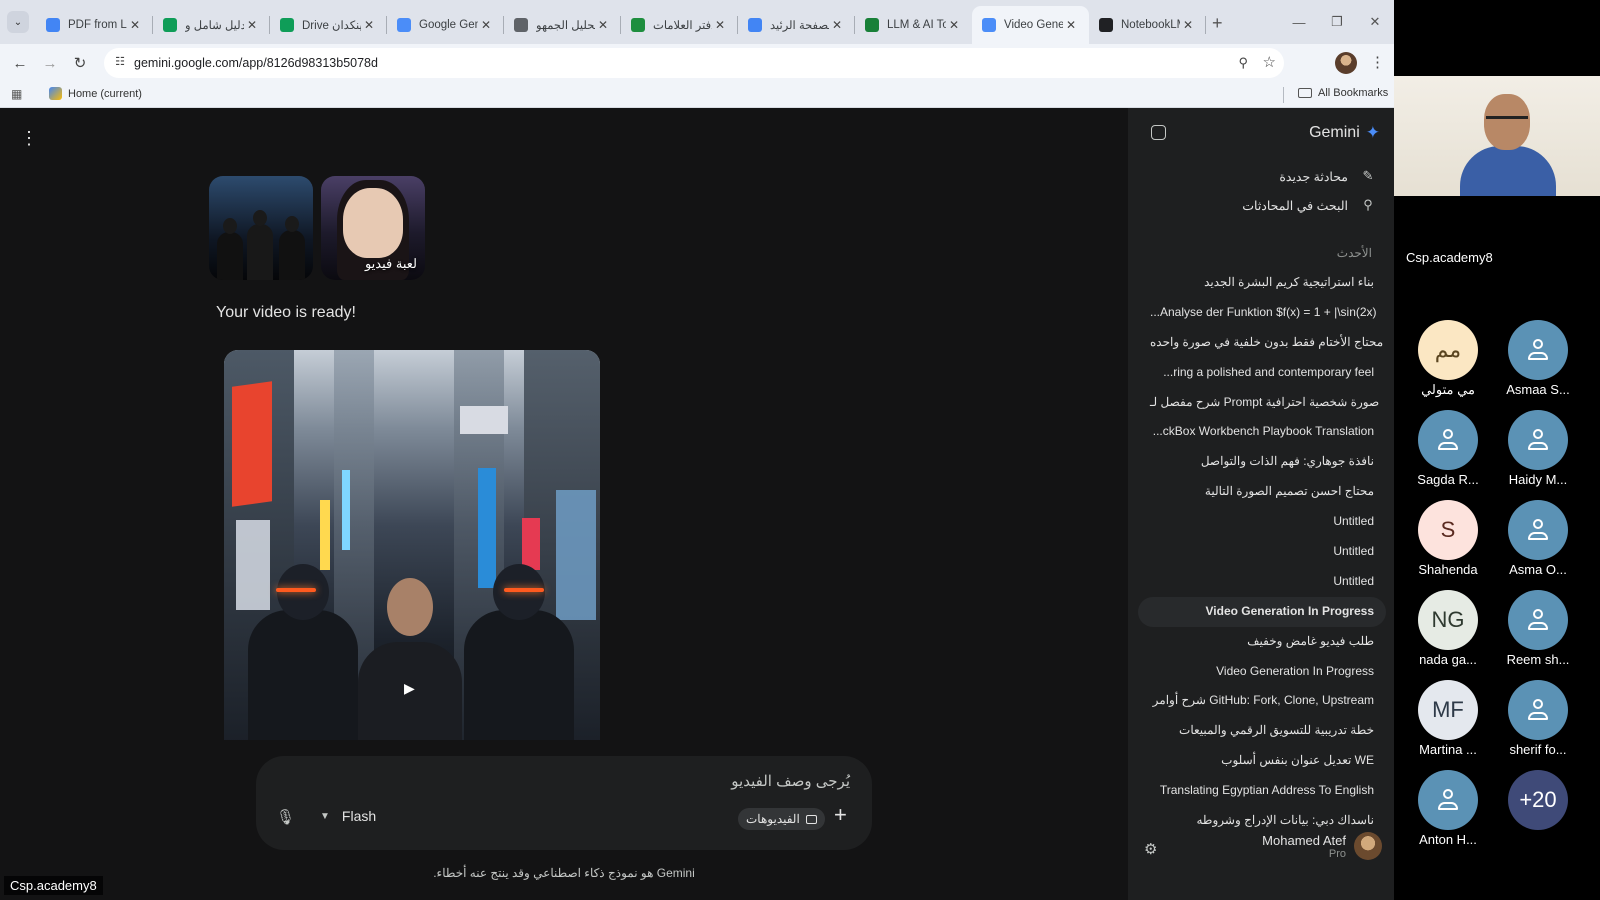 The height and width of the screenshot is (900, 1600). Describe the element at coordinates (409, 688) in the screenshot. I see `play-icon: ▶` at that location.